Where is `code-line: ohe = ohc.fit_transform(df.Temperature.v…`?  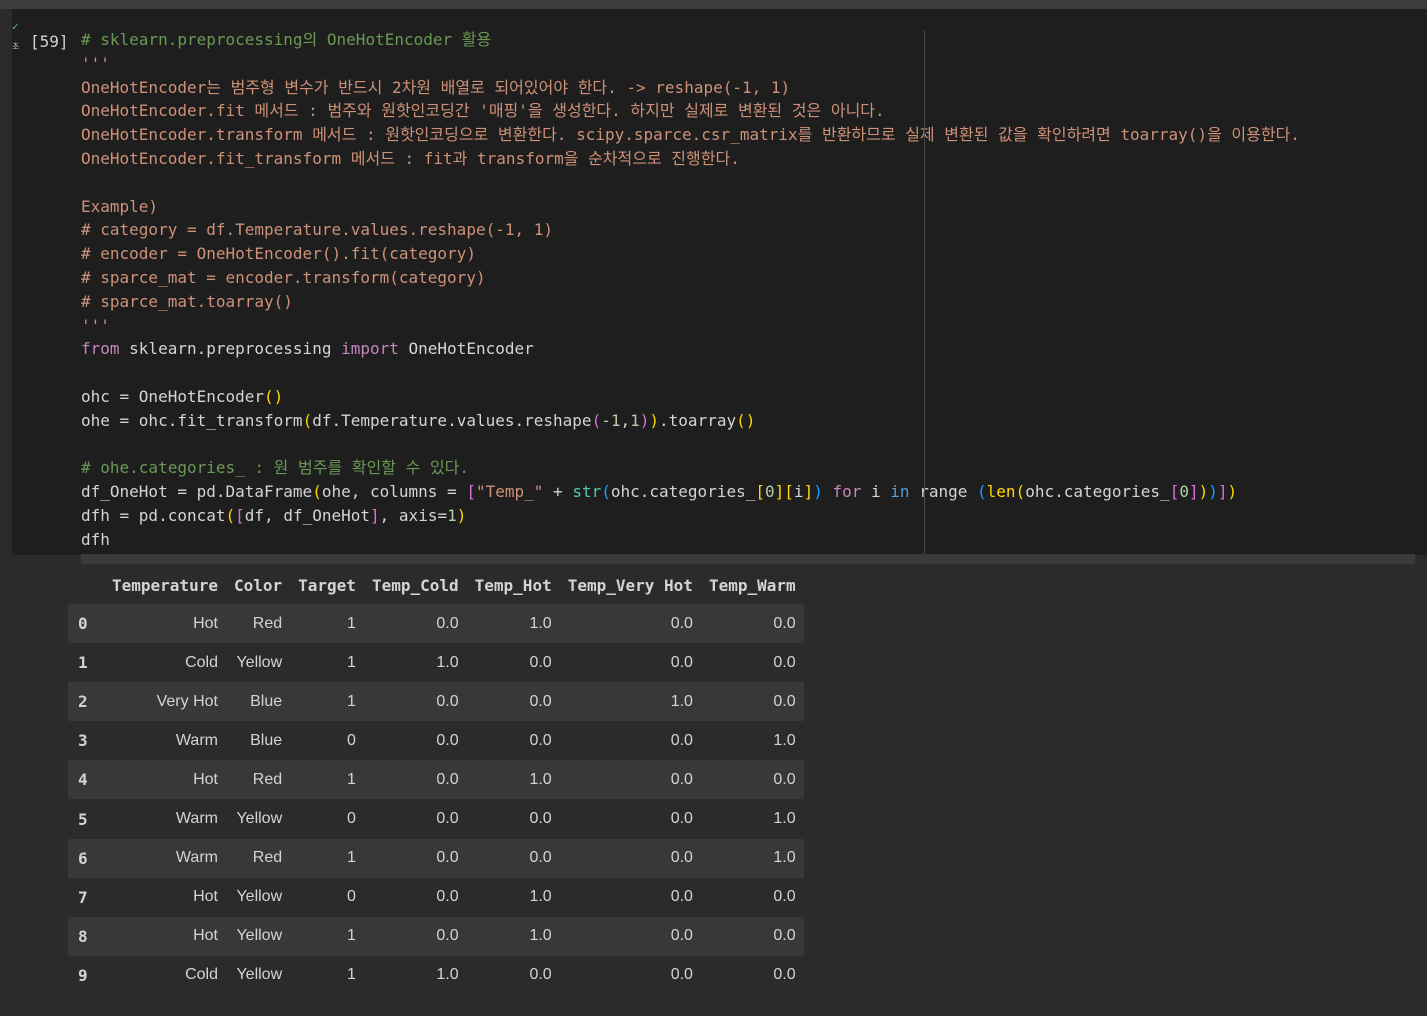 code-line: ohe = ohc.fit_transform(df.Temperature.v… is located at coordinates (690, 421).